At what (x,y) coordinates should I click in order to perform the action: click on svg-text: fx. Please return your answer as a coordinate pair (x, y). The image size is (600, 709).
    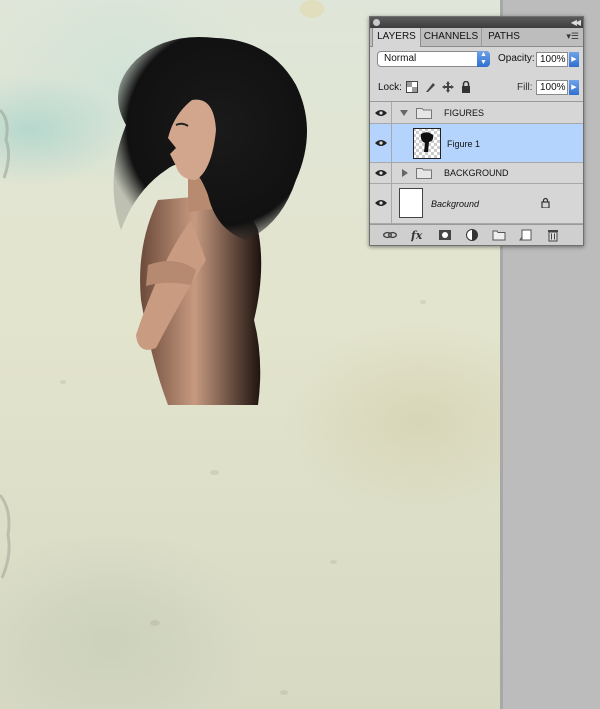
    Looking at the image, I should click on (417, 235).